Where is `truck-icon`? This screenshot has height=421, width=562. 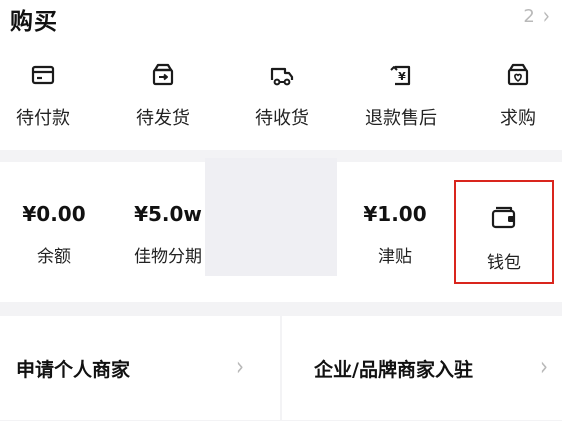
truck-icon is located at coordinates (282, 76).